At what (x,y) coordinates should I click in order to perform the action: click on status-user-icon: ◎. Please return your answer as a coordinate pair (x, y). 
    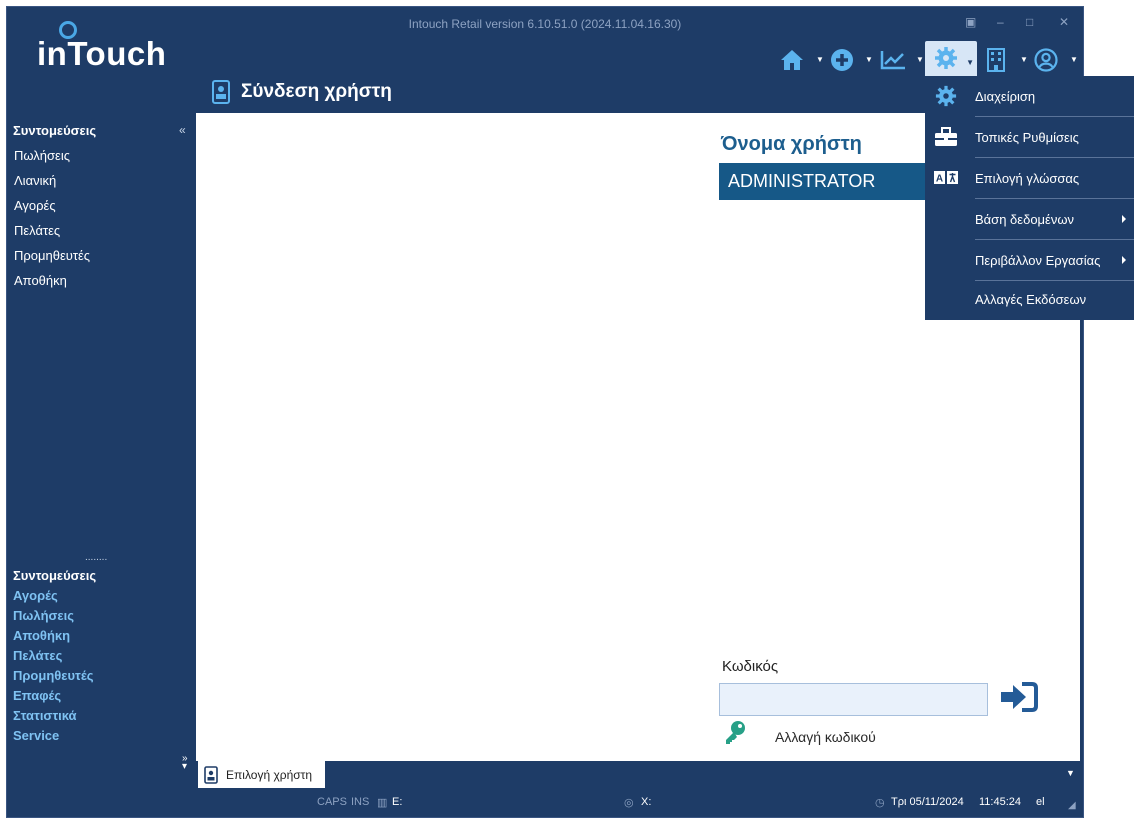
    Looking at the image, I should click on (629, 803).